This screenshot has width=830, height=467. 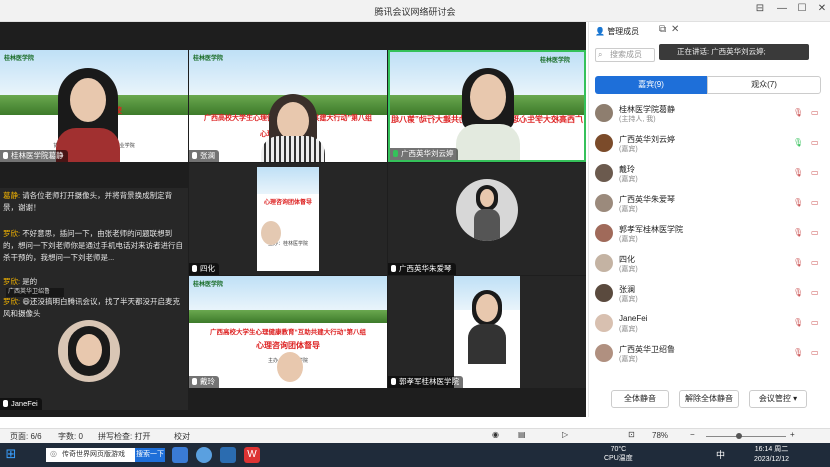 What do you see at coordinates (601, 31) in the screenshot?
I see `people-icon: 👤` at bounding box center [601, 31].